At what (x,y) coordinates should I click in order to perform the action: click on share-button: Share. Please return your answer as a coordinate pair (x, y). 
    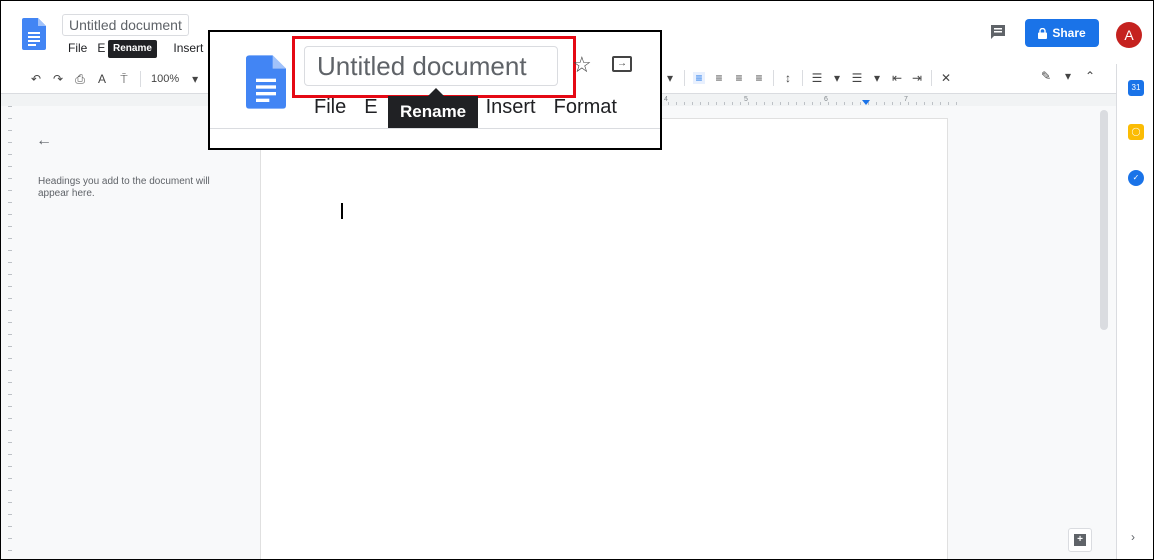
    Looking at the image, I should click on (1062, 33).